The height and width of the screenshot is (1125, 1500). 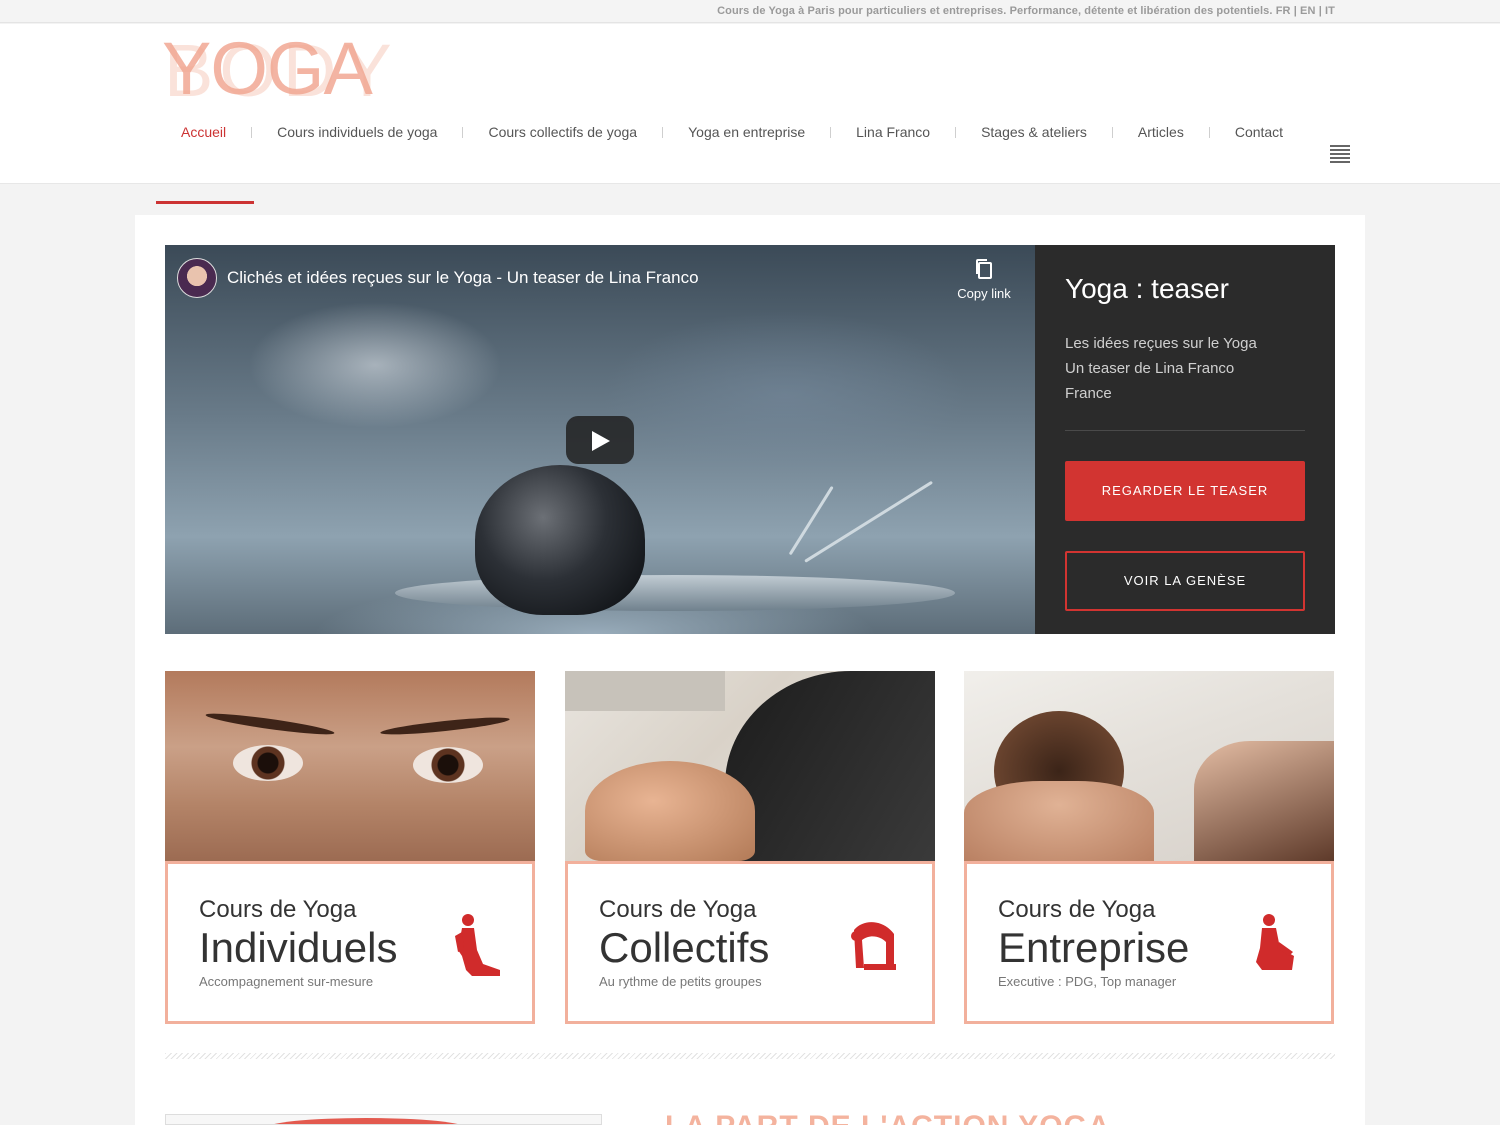 I want to click on nav-item-accueil: Accueil, so click(x=203, y=132).